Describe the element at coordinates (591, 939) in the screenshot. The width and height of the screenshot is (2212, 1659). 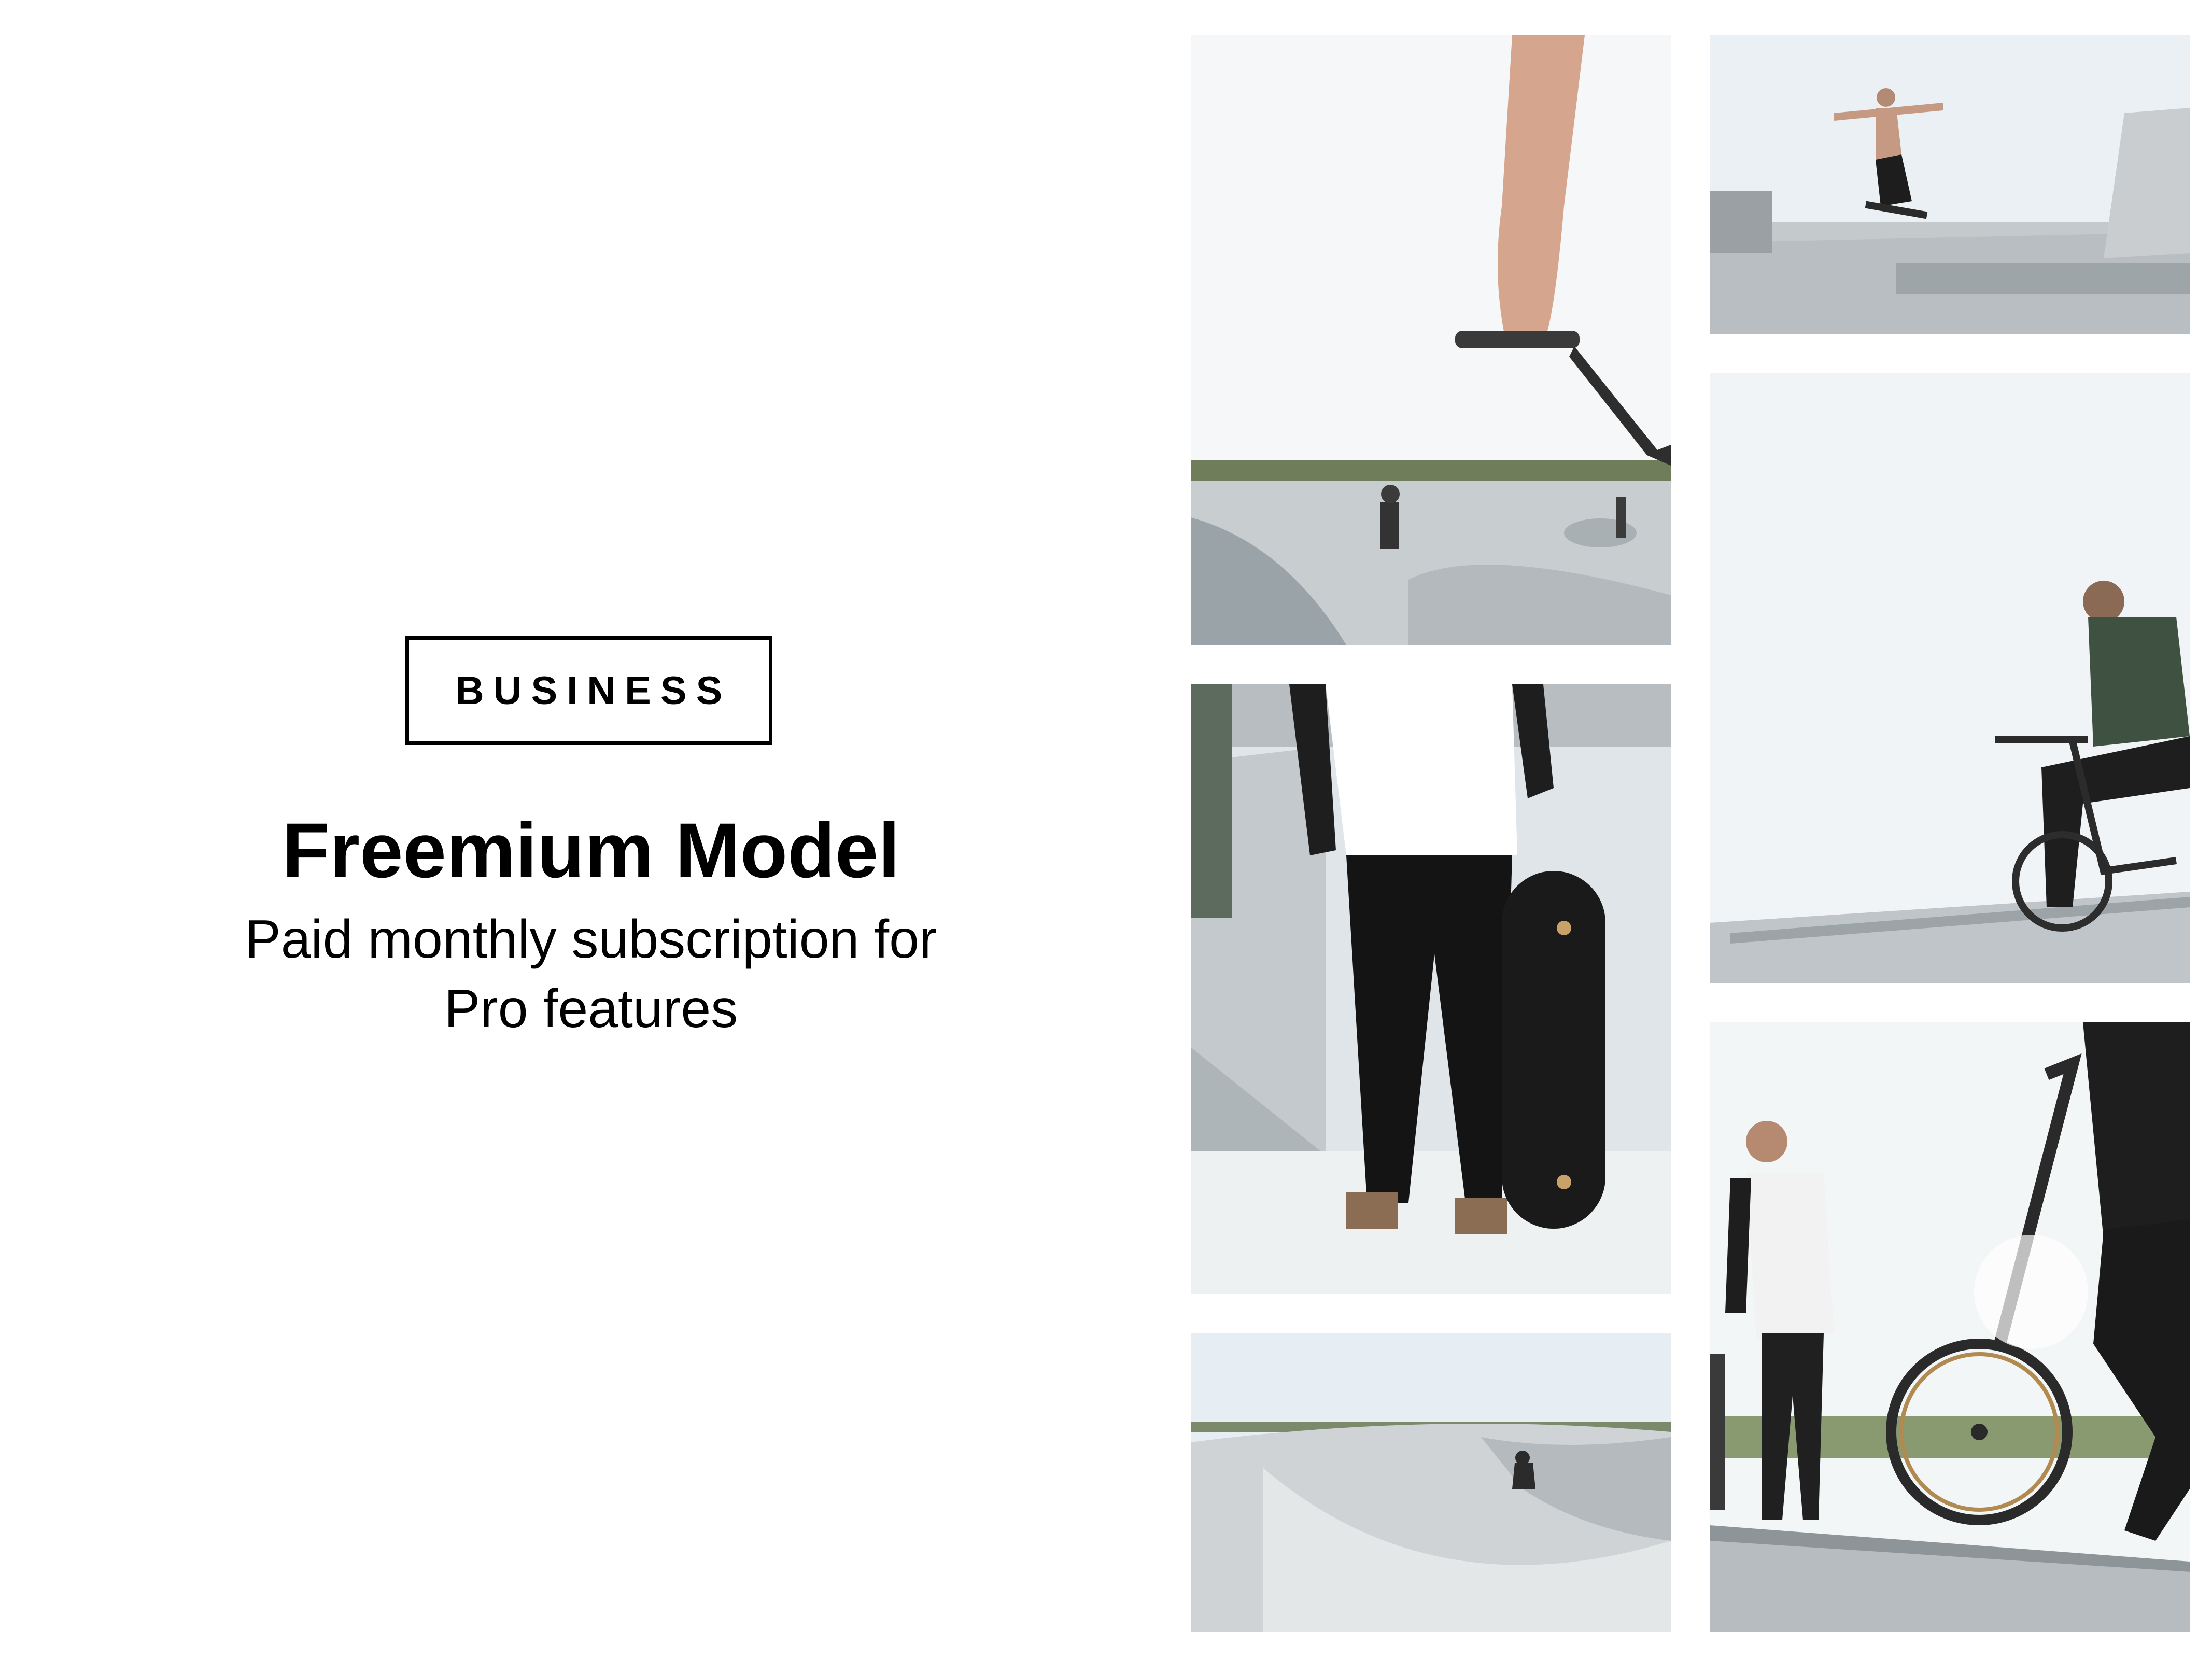
I see `subtitle-line-1: Paid monthly subscription for` at that location.